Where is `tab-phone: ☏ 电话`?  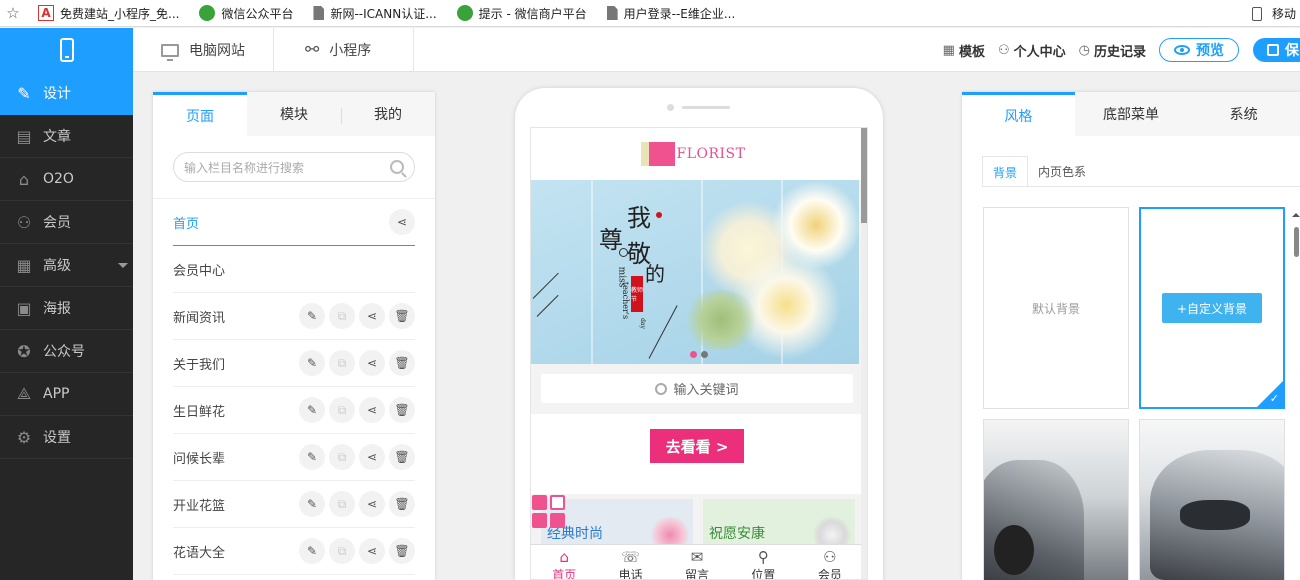
tab-phone: ☏ 电话 is located at coordinates (630, 562).